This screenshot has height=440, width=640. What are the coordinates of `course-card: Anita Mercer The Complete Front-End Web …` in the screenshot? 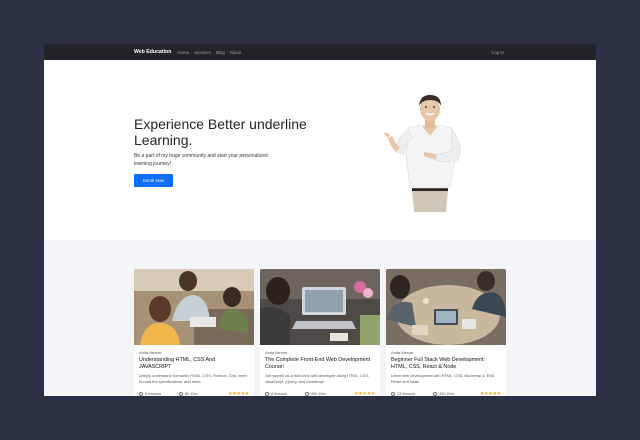 It's located at (320, 332).